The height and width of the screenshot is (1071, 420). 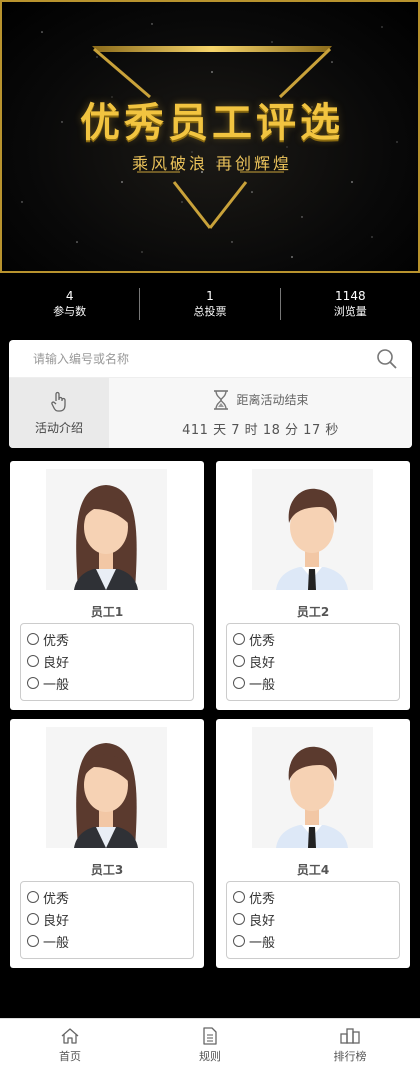 I want to click on employee-card: 员工1 优秀 良好 一般, so click(x=107, y=585).